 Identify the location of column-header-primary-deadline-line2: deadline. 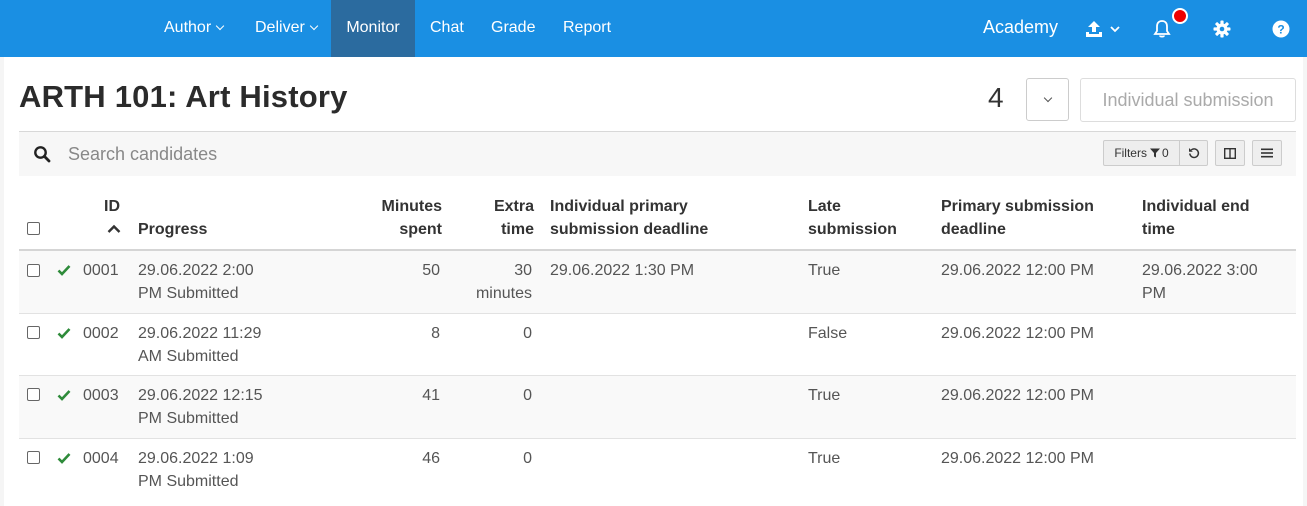
(973, 229).